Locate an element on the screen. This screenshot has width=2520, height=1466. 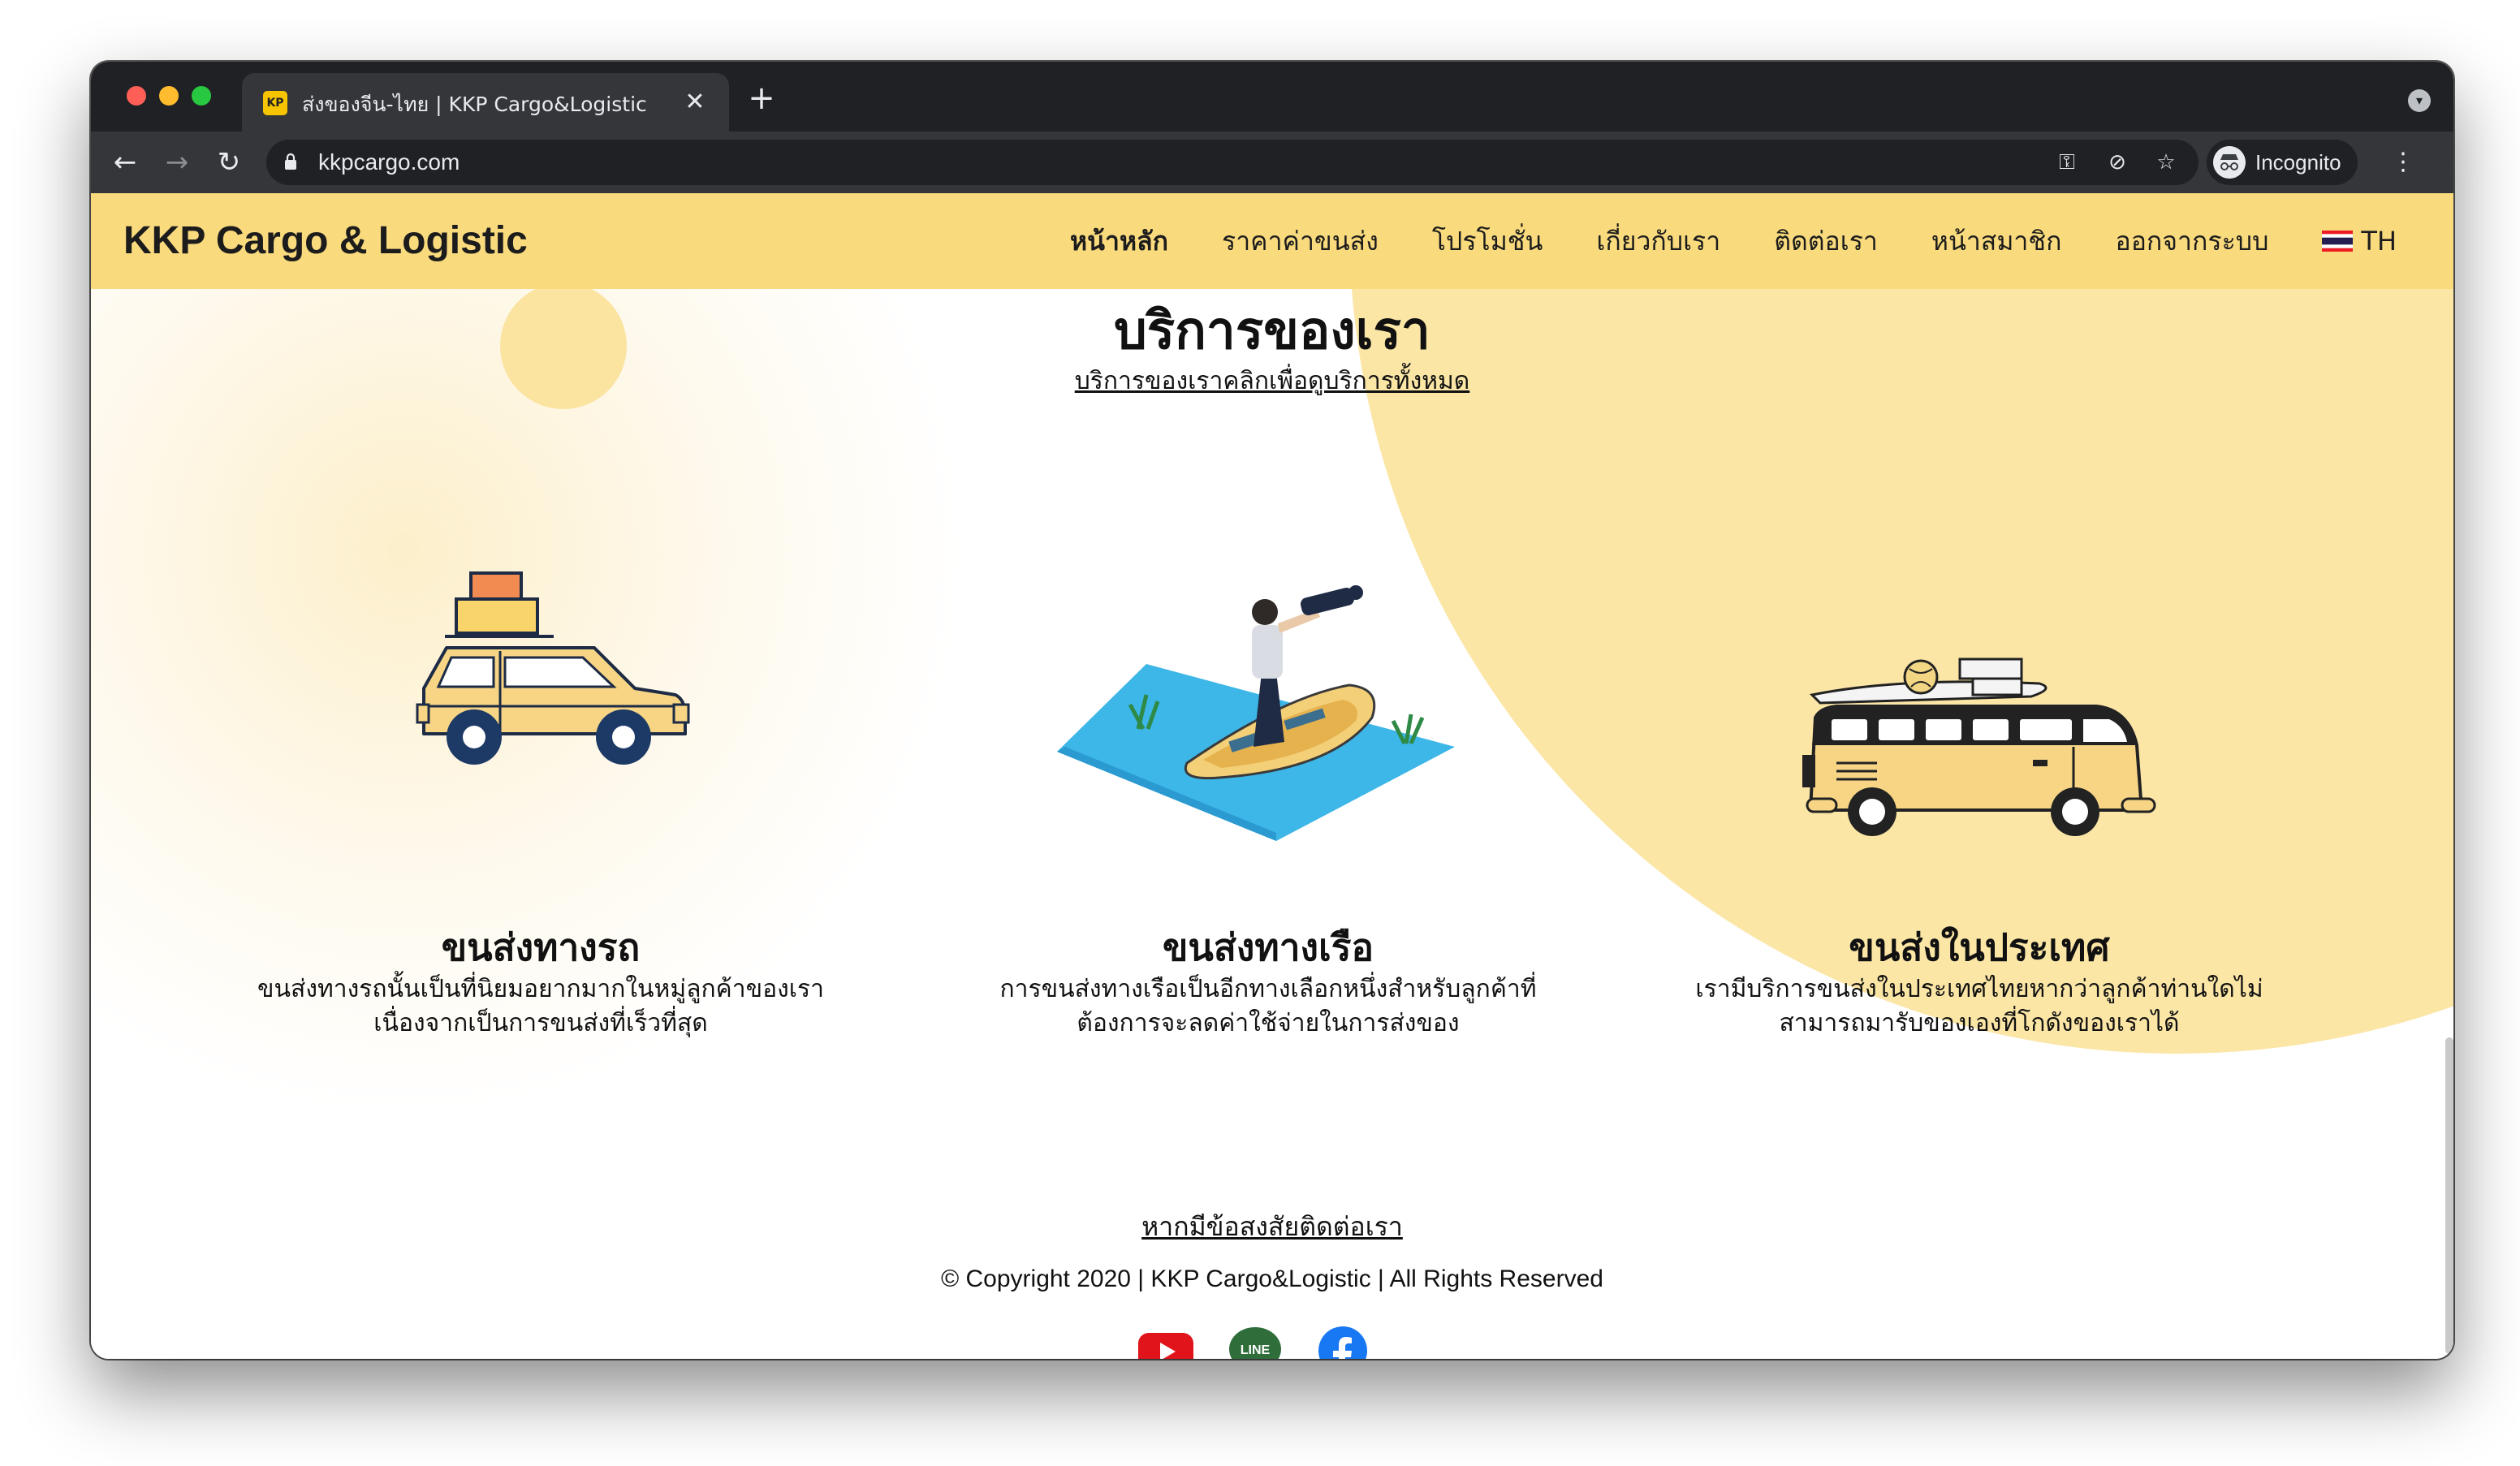
close-window-button is located at coordinates (137, 96).